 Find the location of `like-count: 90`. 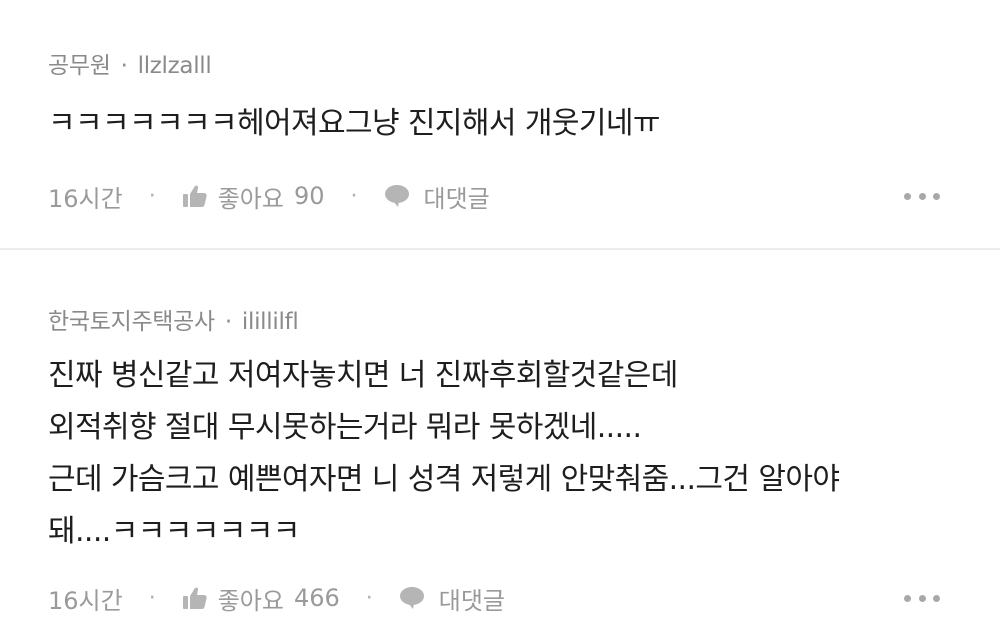

like-count: 90 is located at coordinates (309, 196).